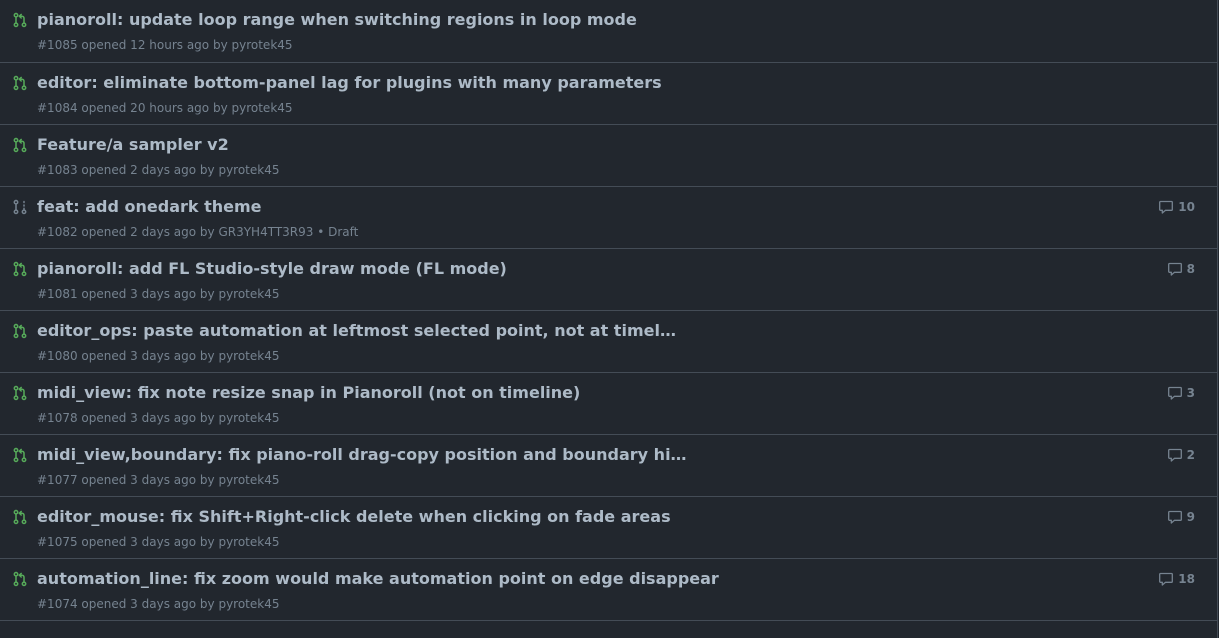 The image size is (1219, 638). Describe the element at coordinates (1190, 269) in the screenshot. I see `comment-count: 8` at that location.